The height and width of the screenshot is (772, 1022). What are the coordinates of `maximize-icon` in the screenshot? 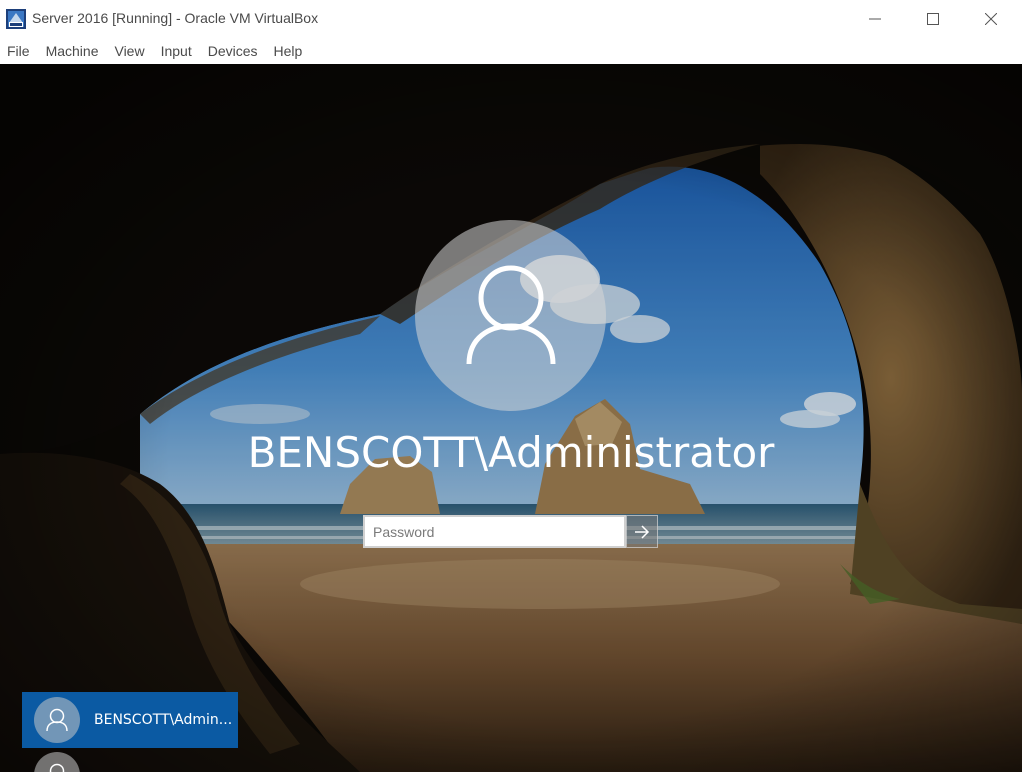 It's located at (933, 19).